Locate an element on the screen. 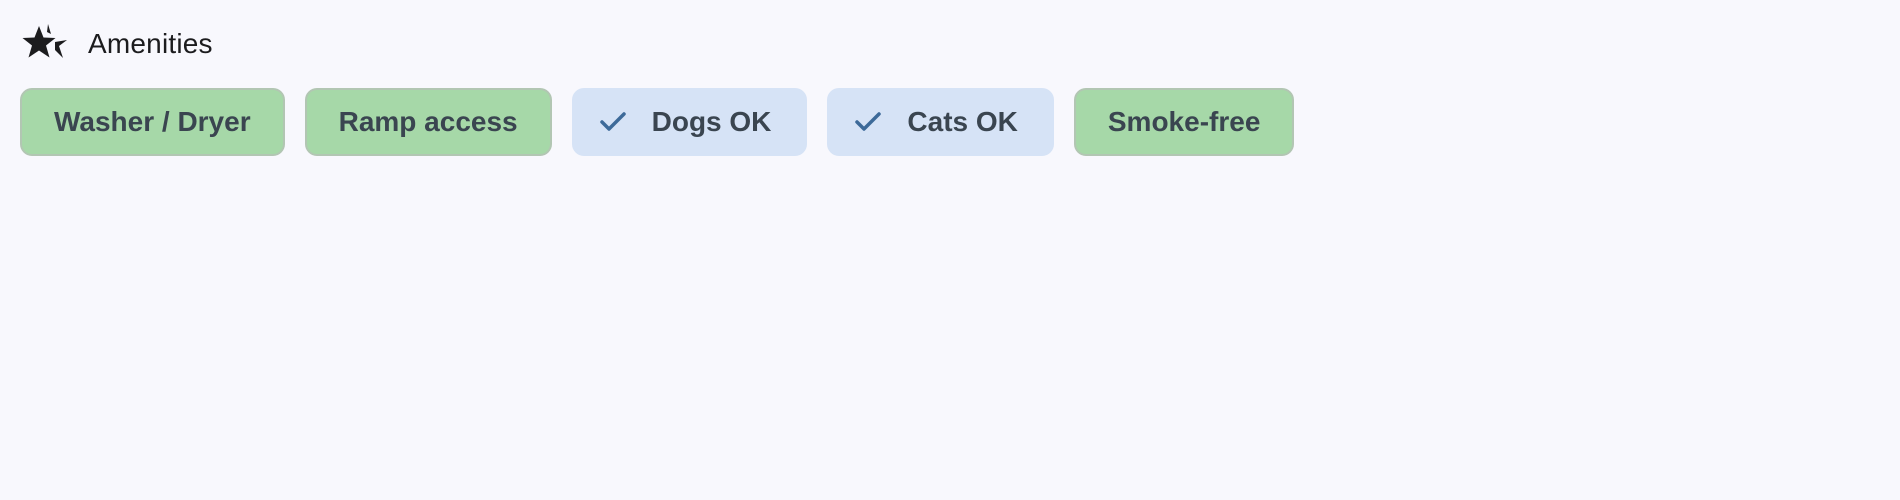 The width and height of the screenshot is (1900, 500). chip-label: Washer / Dryer is located at coordinates (152, 121).